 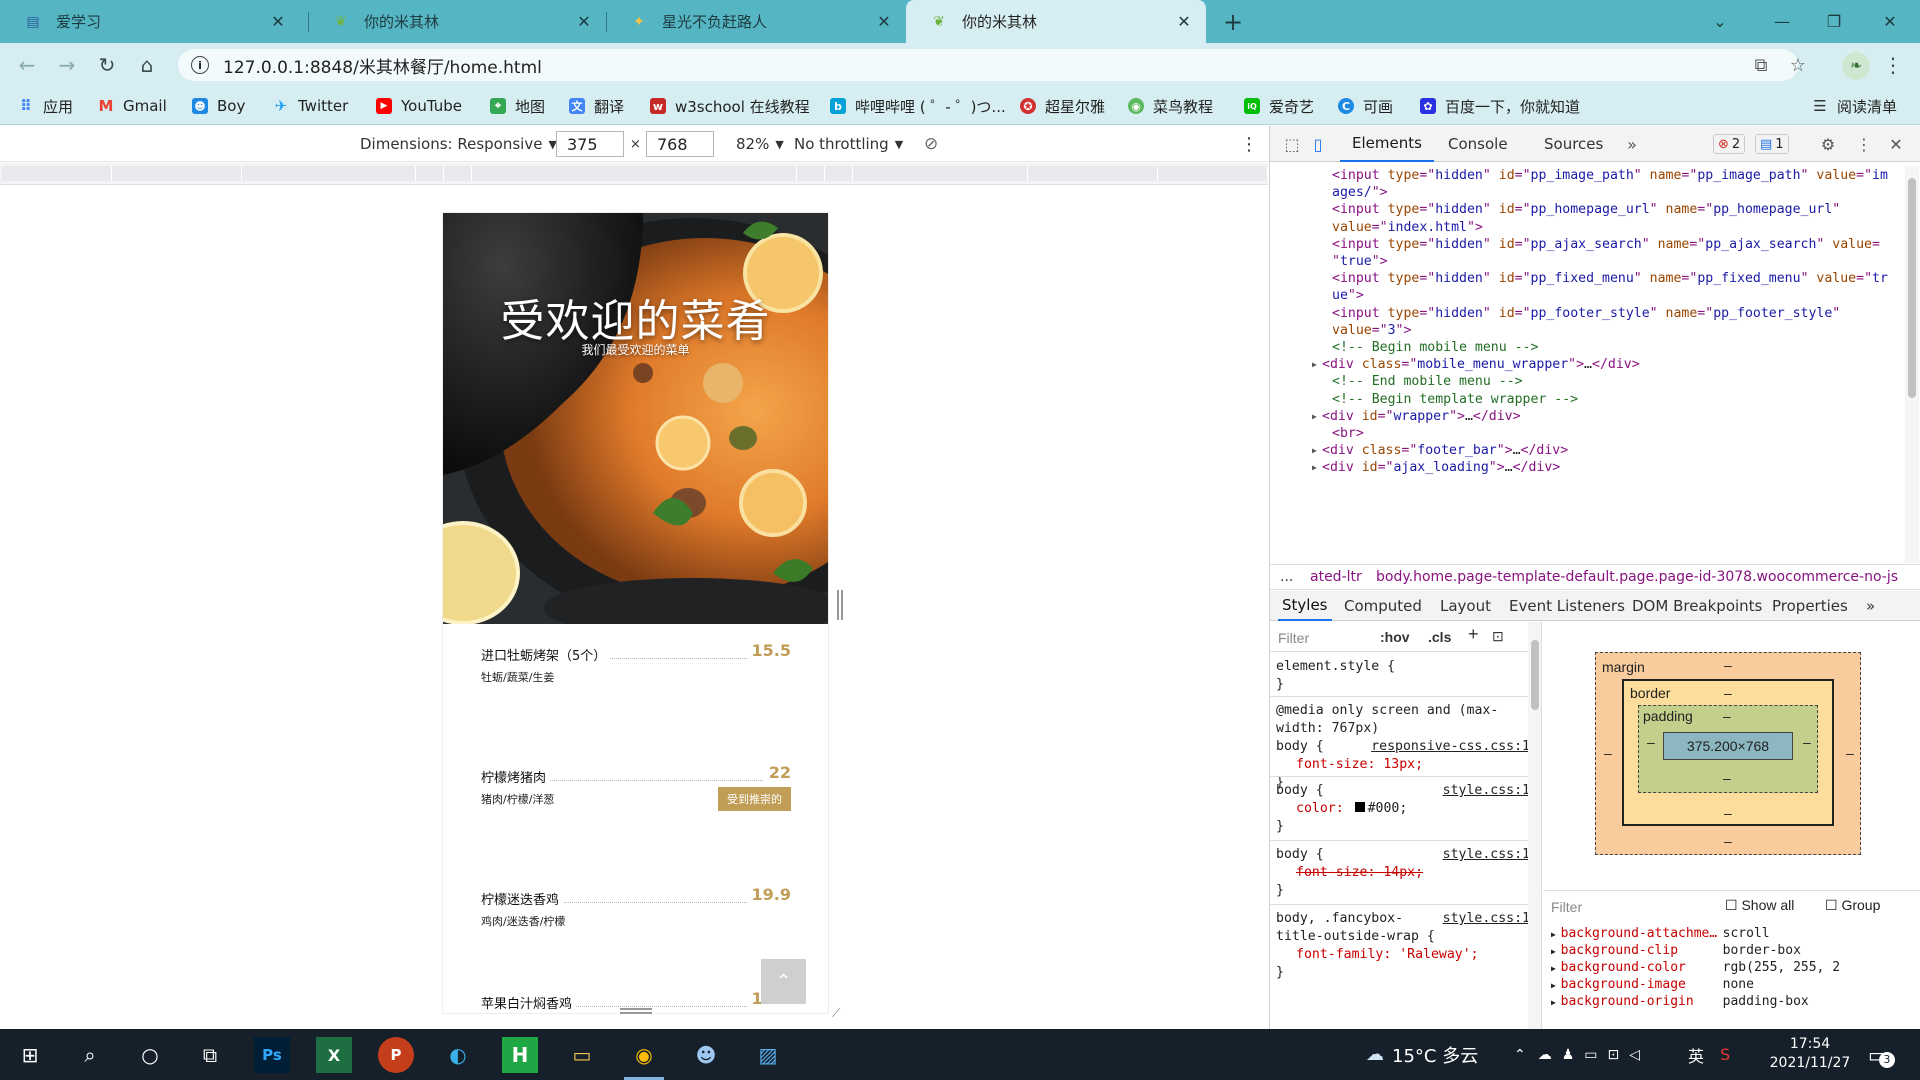 What do you see at coordinates (45, 106) in the screenshot?
I see `bookmark-item: ⠿ 应用` at bounding box center [45, 106].